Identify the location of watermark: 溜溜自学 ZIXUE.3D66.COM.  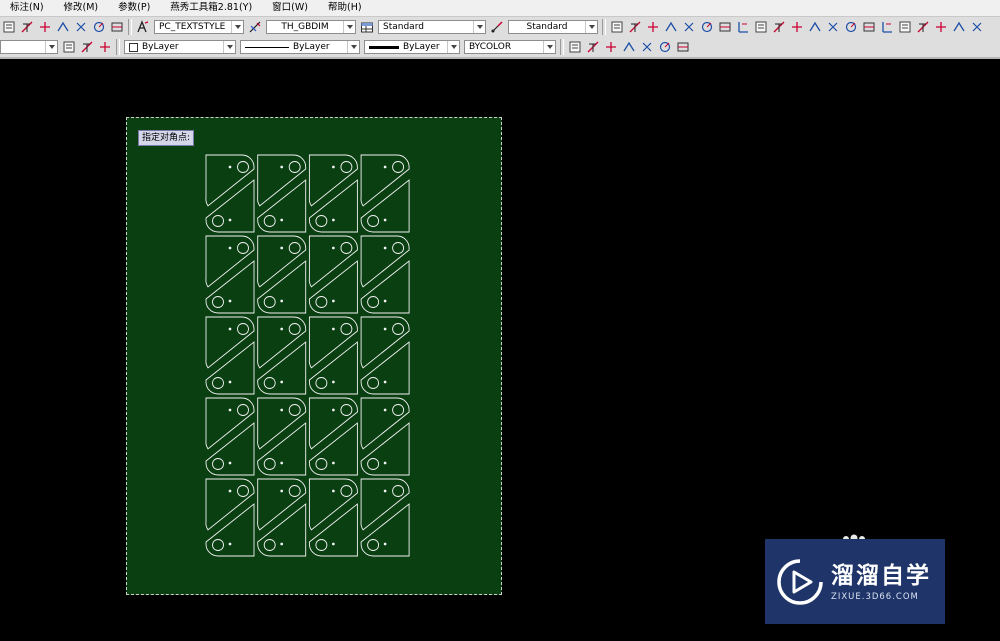
(855, 581).